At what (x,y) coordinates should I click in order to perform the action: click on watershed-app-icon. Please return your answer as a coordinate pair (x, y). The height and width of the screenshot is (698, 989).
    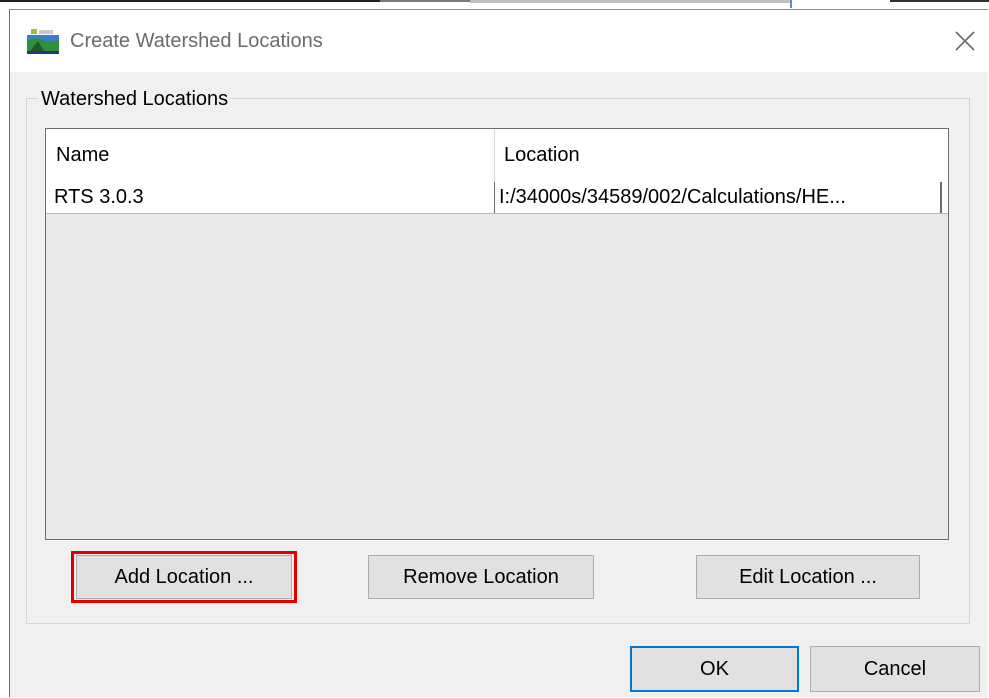
    Looking at the image, I should click on (43, 41).